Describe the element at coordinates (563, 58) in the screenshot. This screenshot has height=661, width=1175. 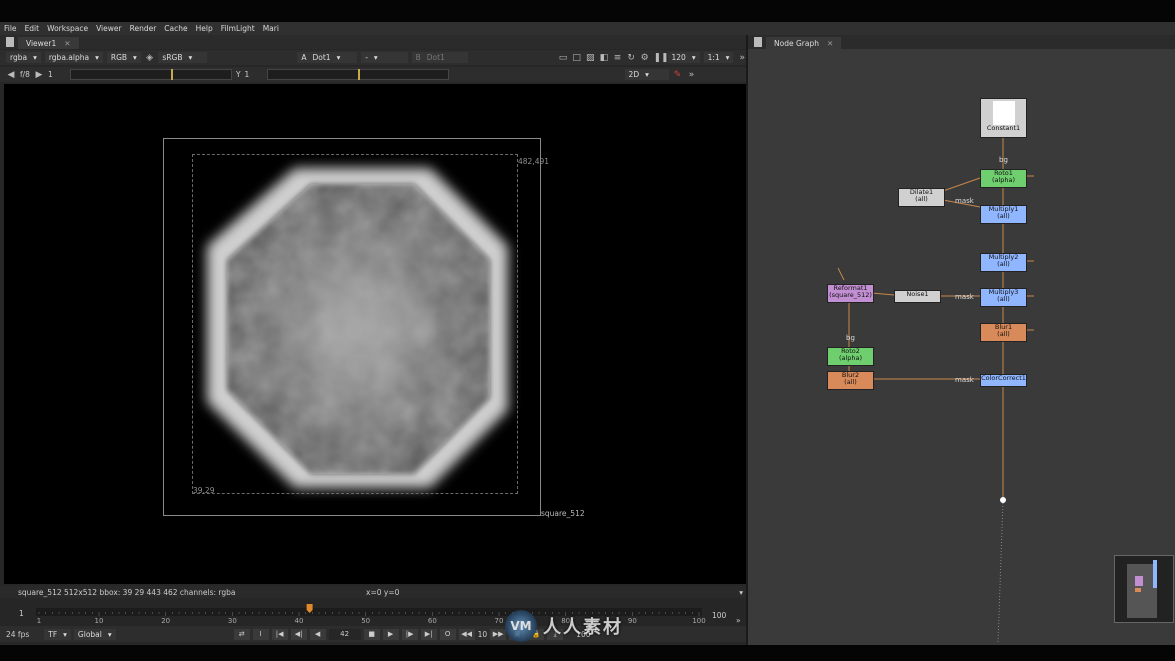
I see `roi-icon: ▭` at that location.